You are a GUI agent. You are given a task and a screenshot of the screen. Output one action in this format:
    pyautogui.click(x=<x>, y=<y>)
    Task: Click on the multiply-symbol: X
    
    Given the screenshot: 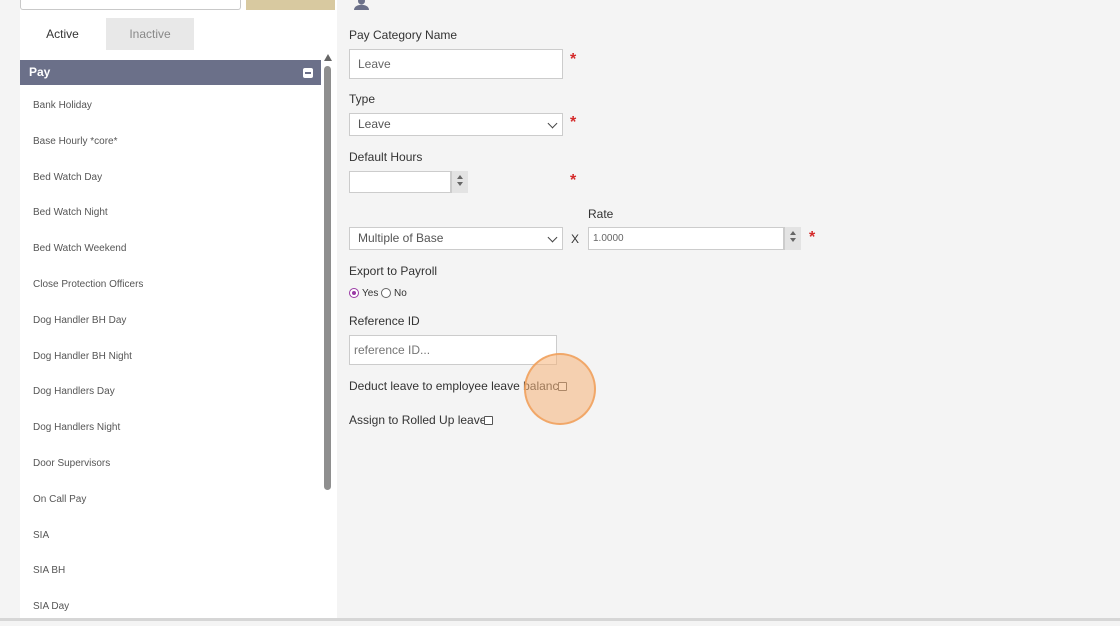 What is the action you would take?
    pyautogui.click(x=575, y=239)
    